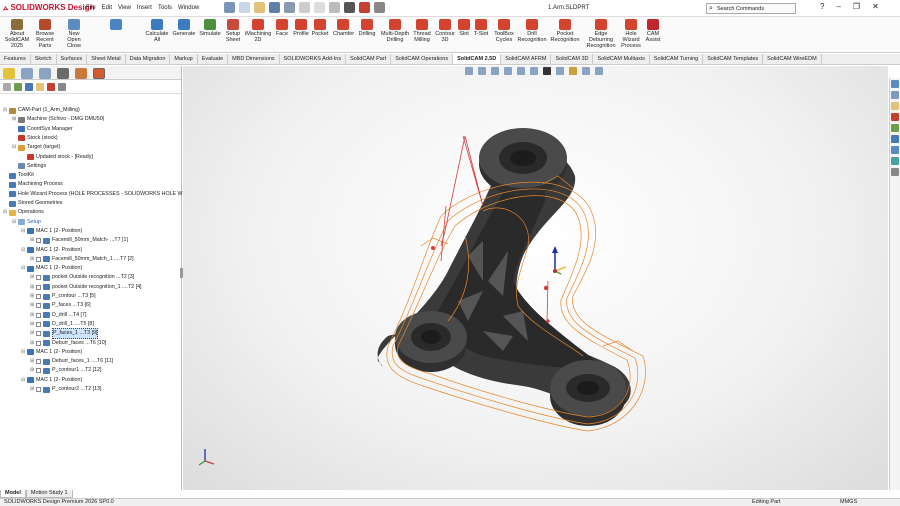 The height and width of the screenshot is (506, 900). I want to click on select-pointer-icon, so click(334, 7).